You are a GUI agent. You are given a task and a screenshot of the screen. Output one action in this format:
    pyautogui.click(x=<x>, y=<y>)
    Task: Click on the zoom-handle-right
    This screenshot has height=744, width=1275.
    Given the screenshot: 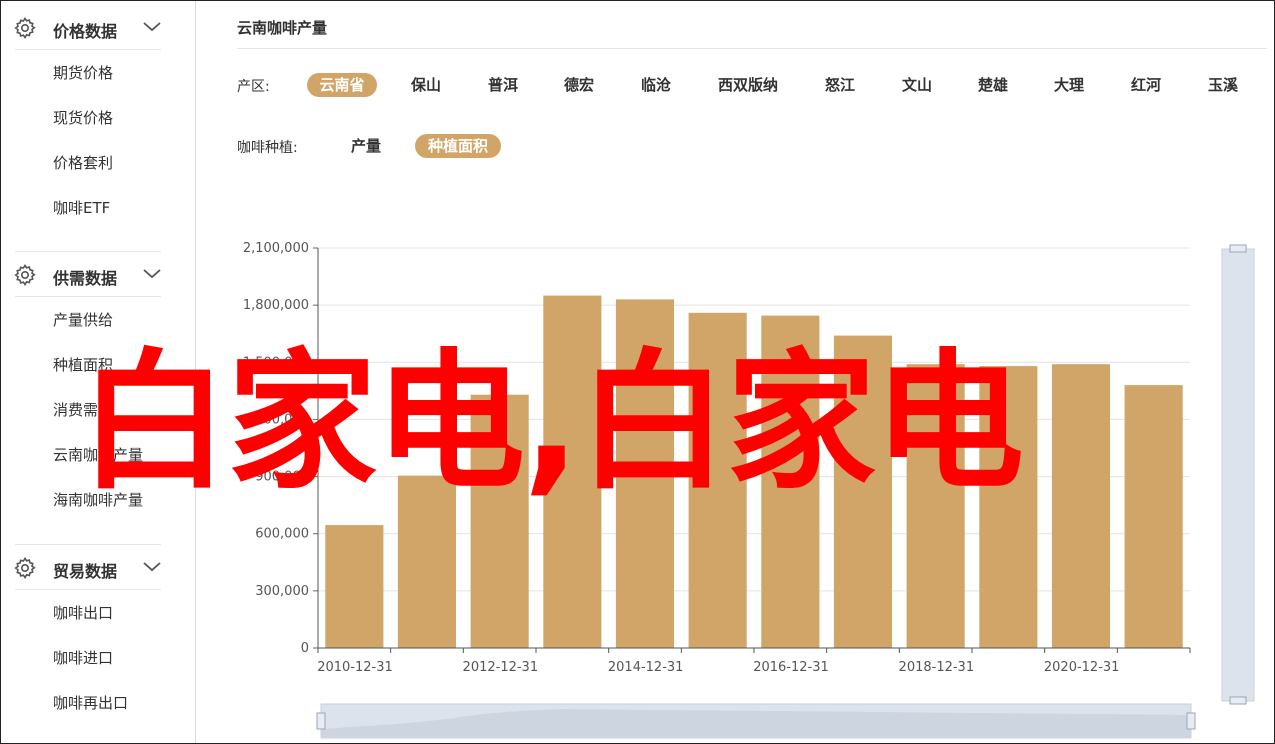 What is the action you would take?
    pyautogui.click(x=1191, y=721)
    